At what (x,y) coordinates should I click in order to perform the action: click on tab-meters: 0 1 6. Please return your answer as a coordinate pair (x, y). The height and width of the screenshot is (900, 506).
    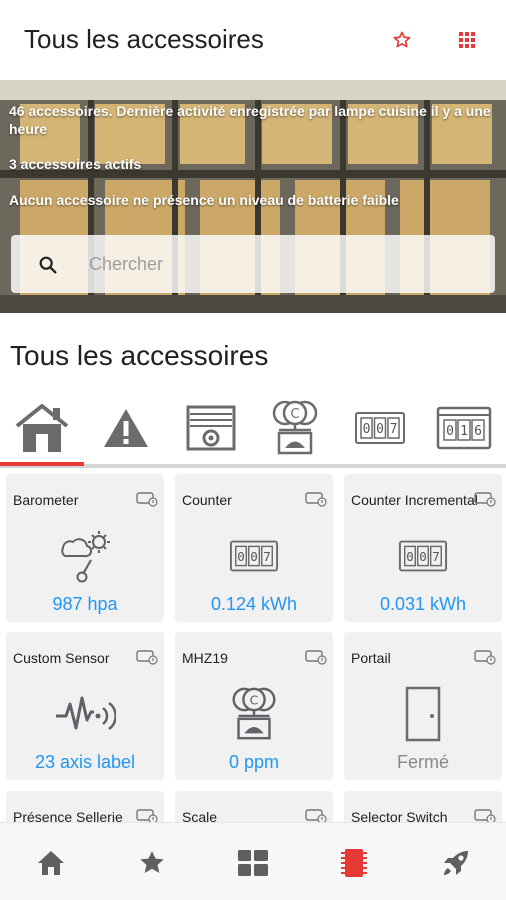
    Looking at the image, I should click on (464, 428).